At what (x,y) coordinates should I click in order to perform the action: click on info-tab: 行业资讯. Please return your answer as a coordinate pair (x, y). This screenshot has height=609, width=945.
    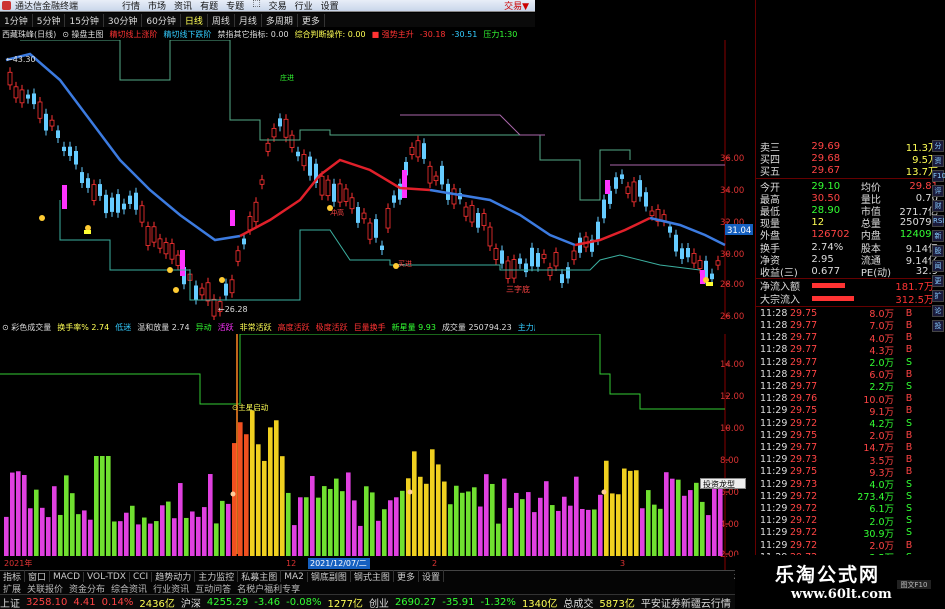
    Looking at the image, I should click on (171, 588).